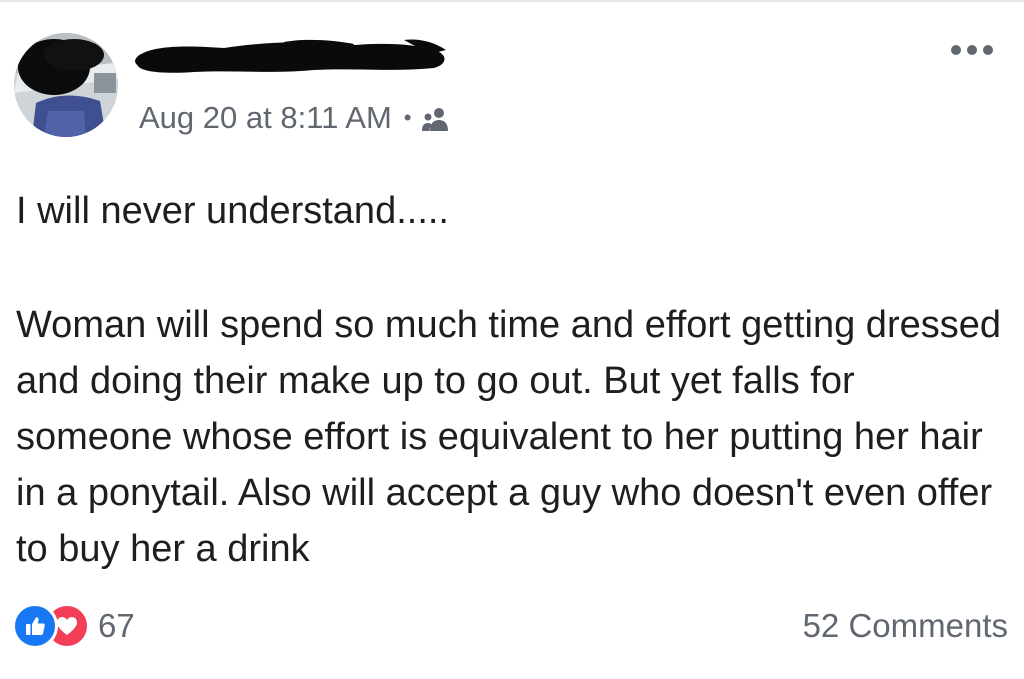 This screenshot has width=1024, height=679. I want to click on post-meta: Aug 20 at 8:11 AM •, so click(295, 118).